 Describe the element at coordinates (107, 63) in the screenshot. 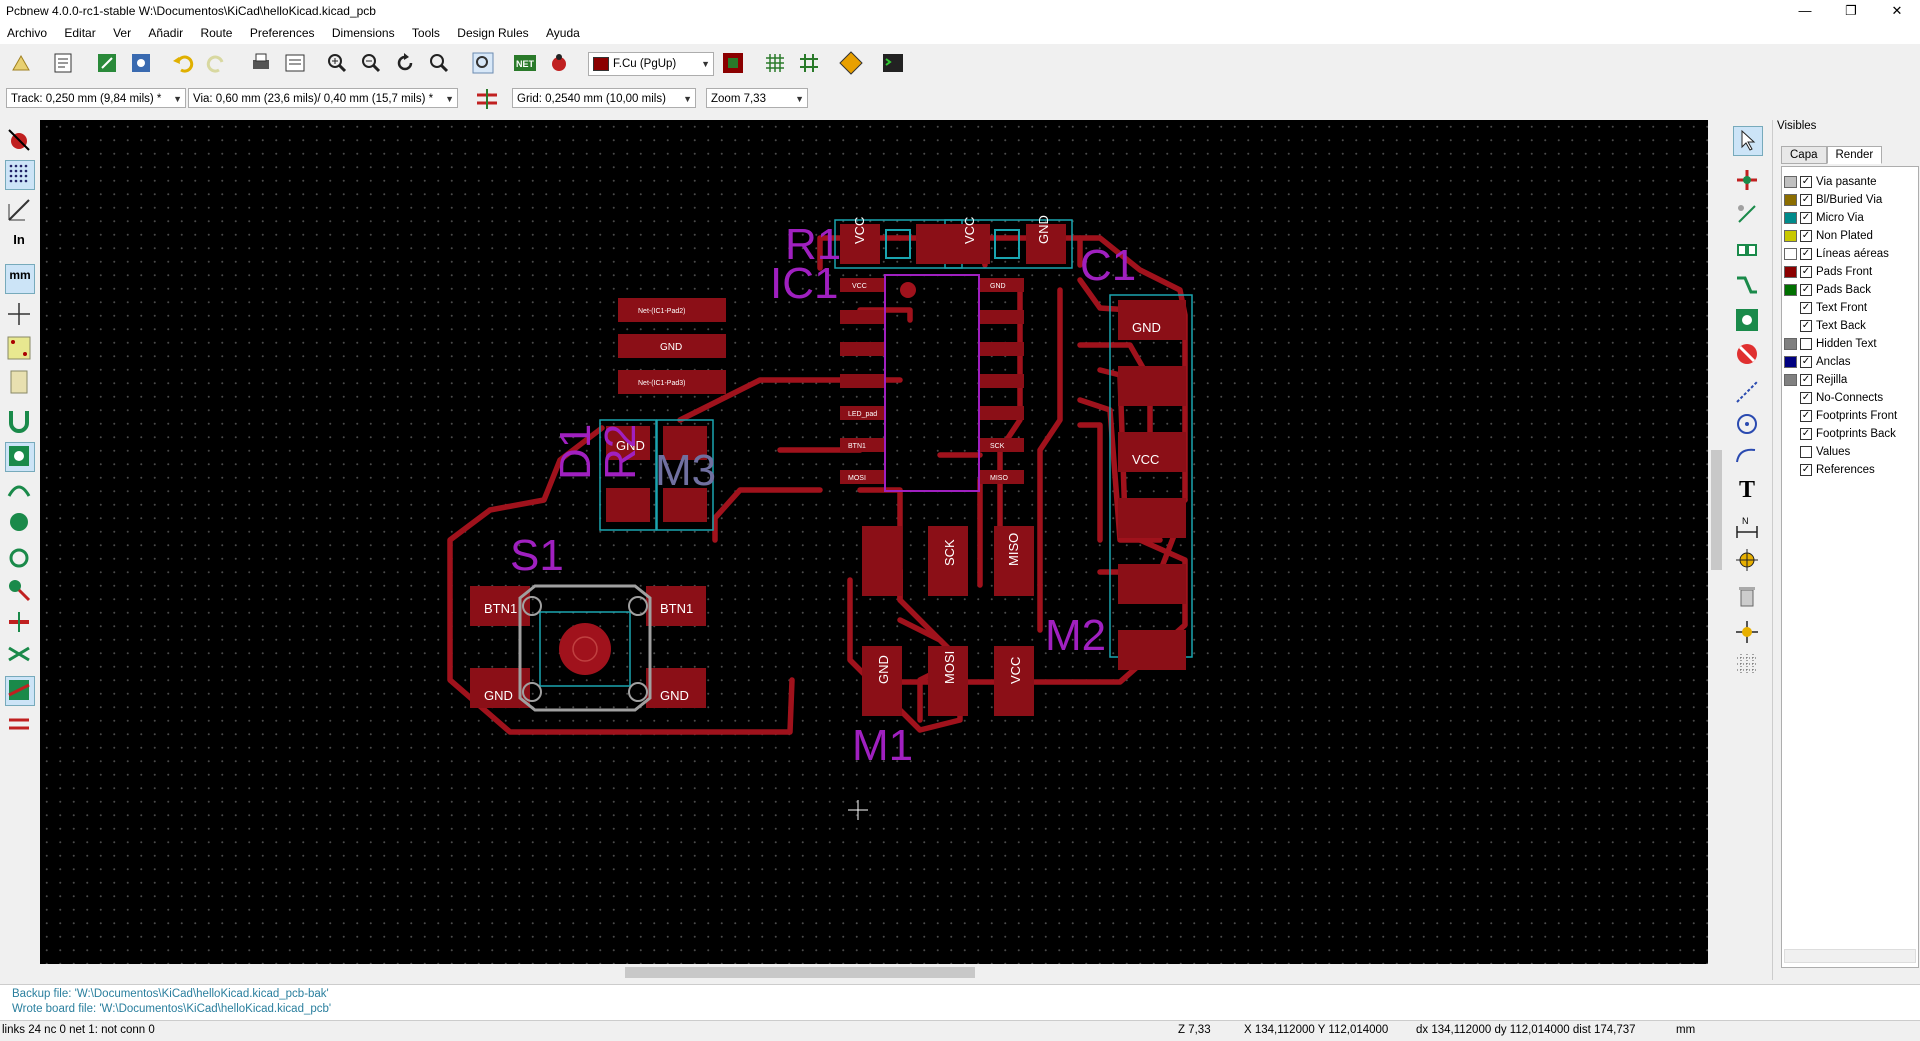

I see `open-library-icon` at that location.